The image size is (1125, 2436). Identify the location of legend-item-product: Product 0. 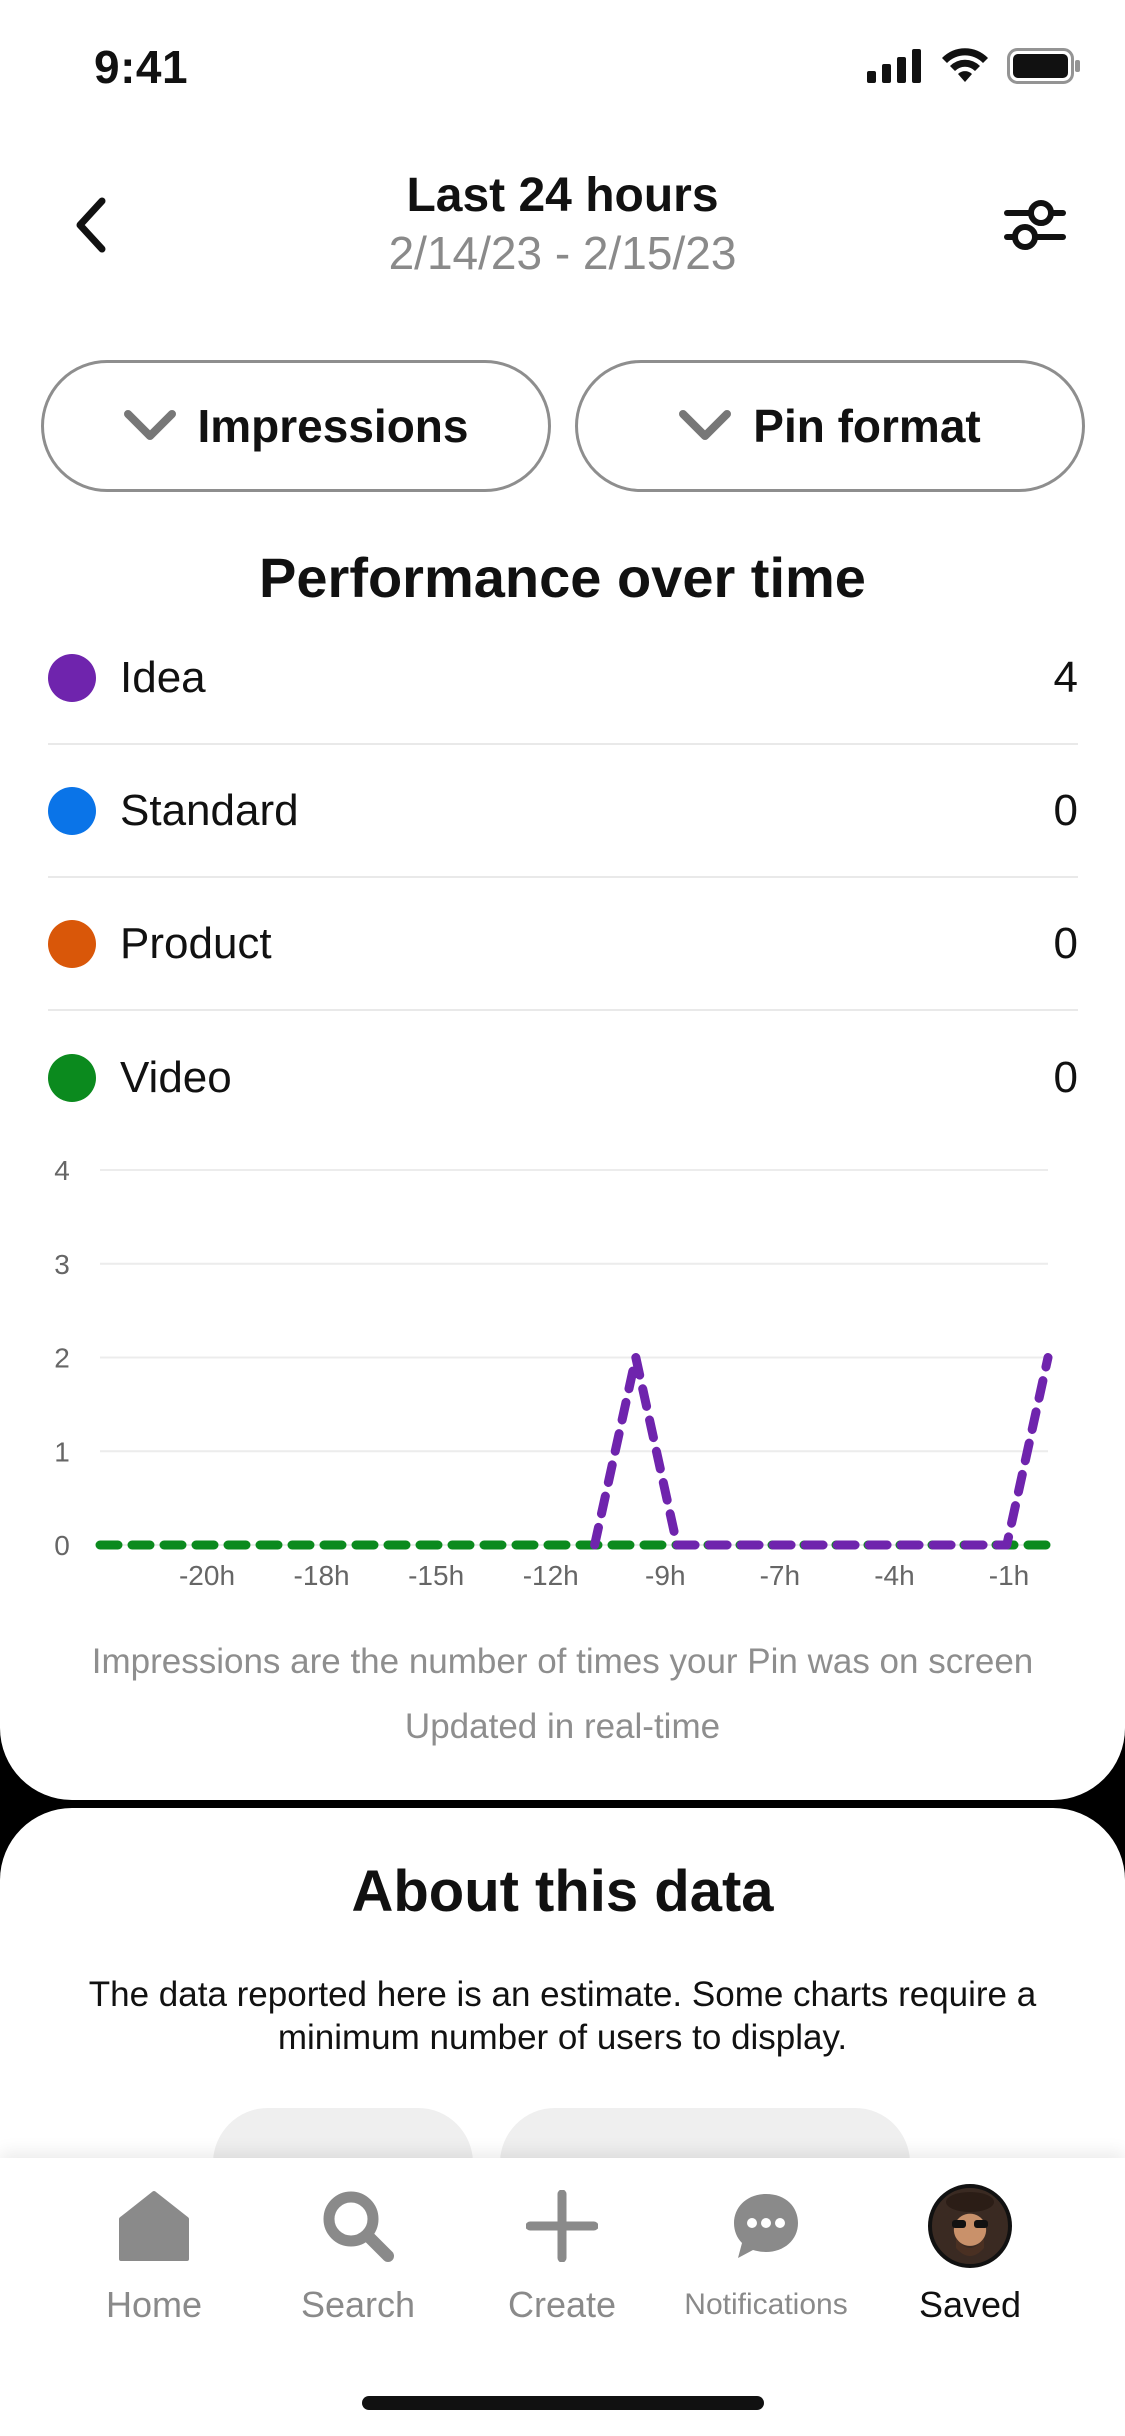
(563, 944).